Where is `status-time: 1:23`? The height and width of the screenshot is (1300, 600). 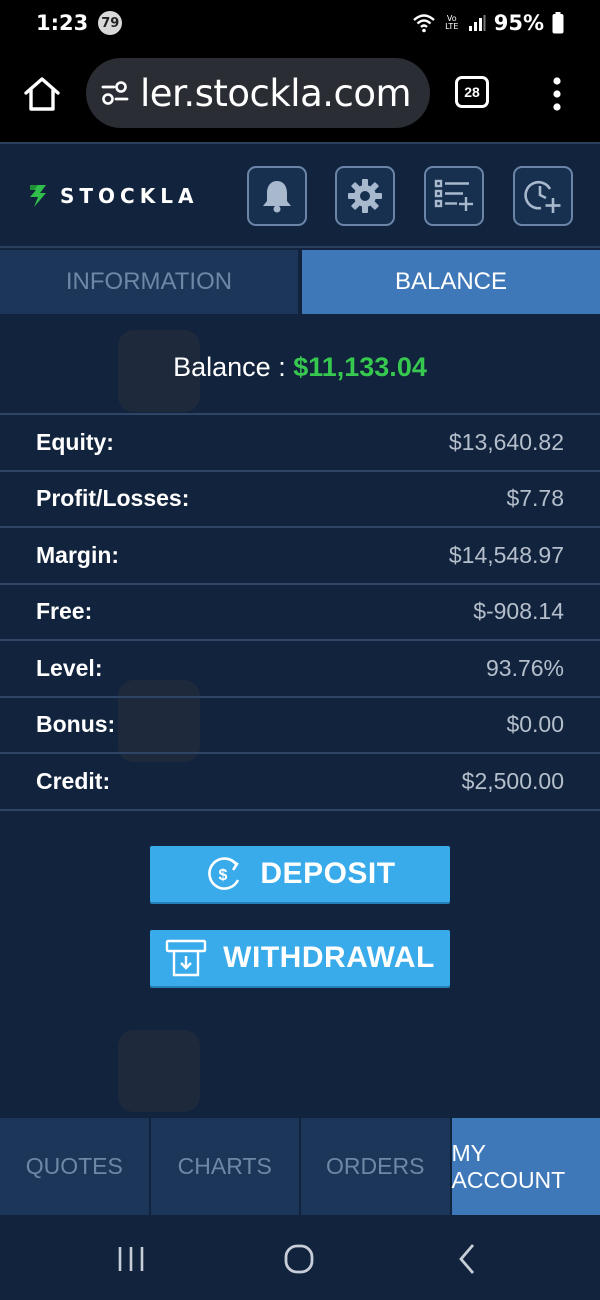 status-time: 1:23 is located at coordinates (62, 23).